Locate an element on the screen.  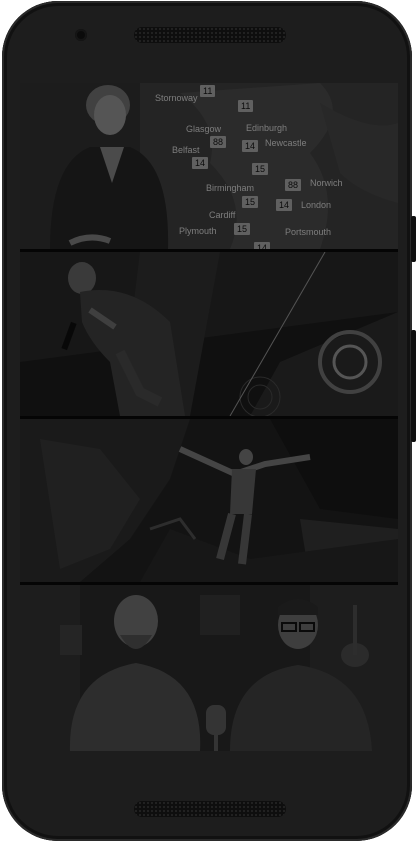
city-label: Cardiff is located at coordinates (222, 215).